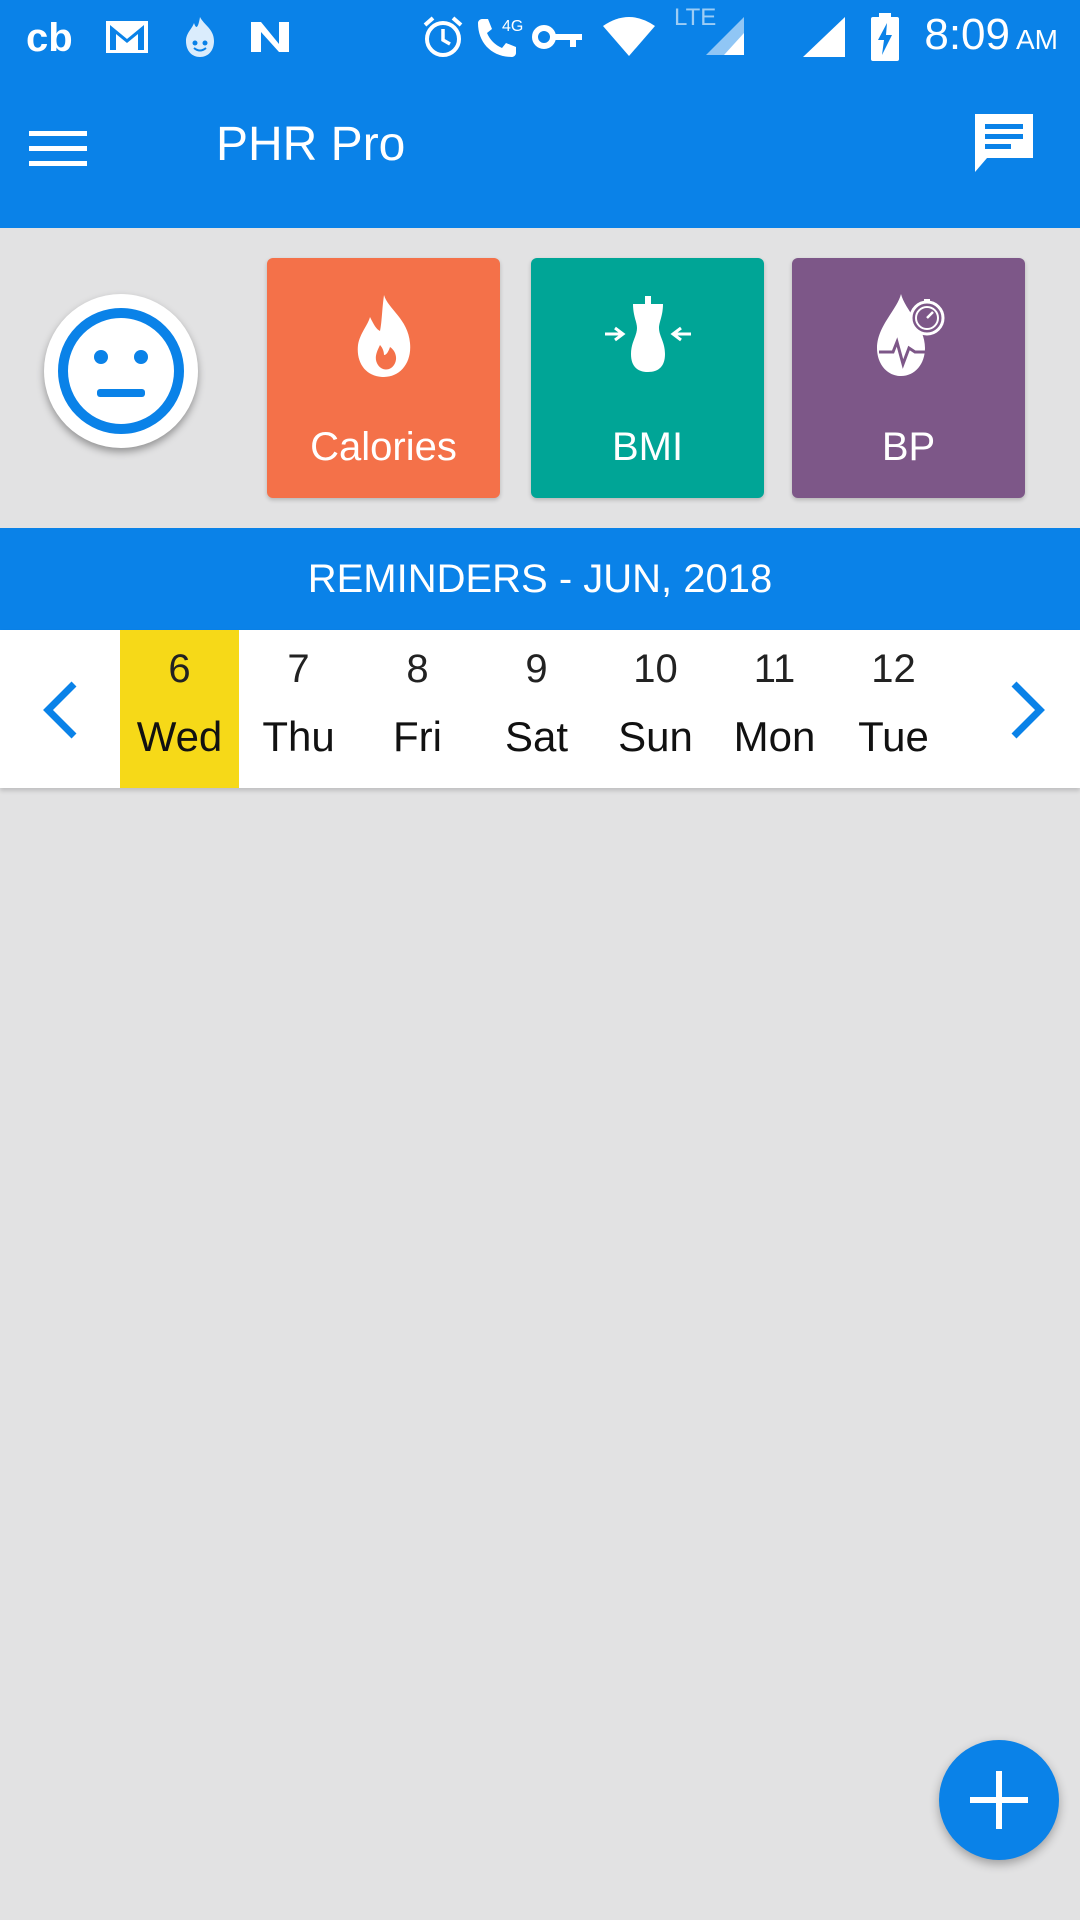  I want to click on calories-tile-label: Calories, so click(383, 447).